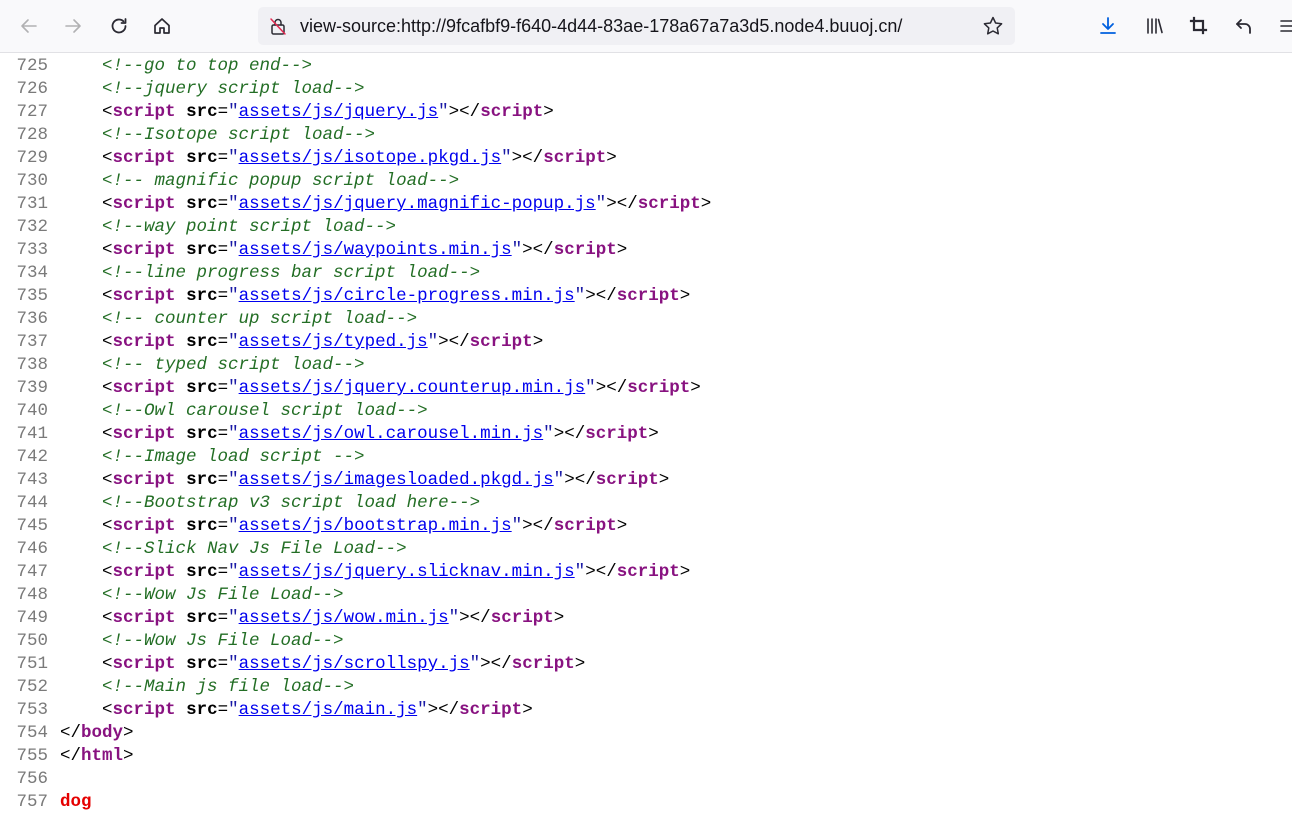 The image size is (1292, 813). I want to click on line-number: 734, so click(32, 273).